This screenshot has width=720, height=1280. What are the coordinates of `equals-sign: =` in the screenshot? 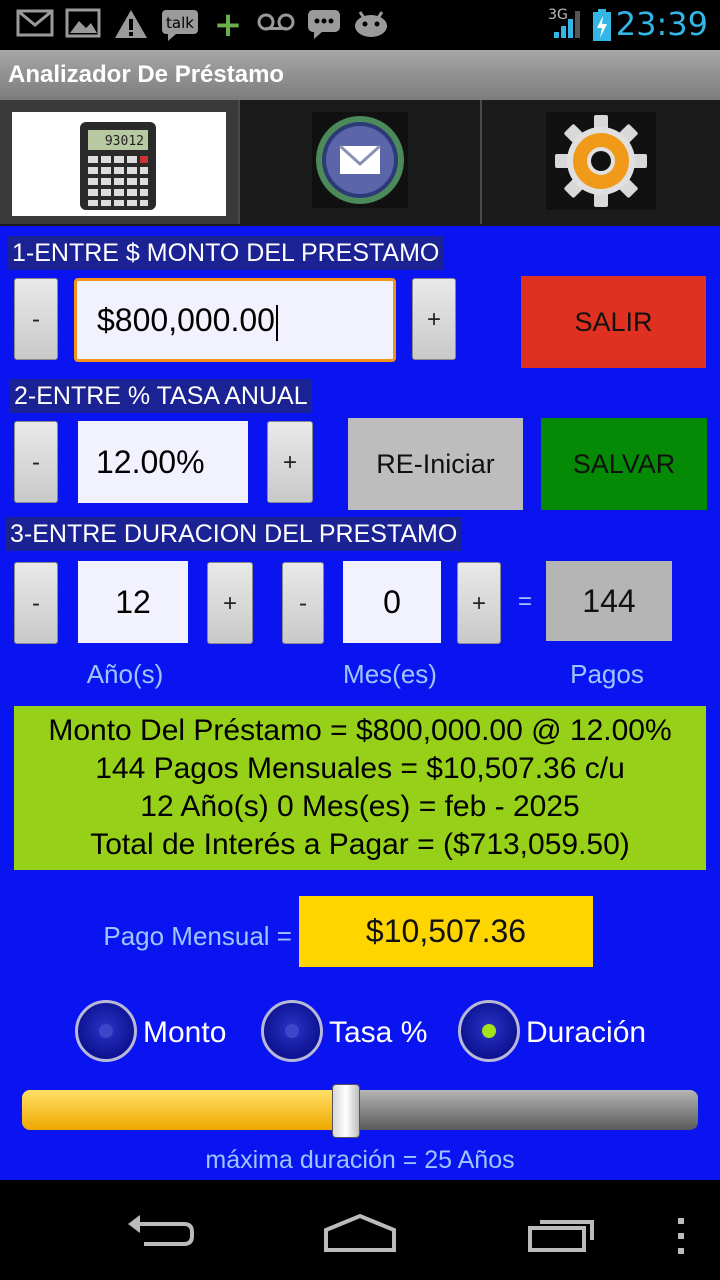 It's located at (524, 601).